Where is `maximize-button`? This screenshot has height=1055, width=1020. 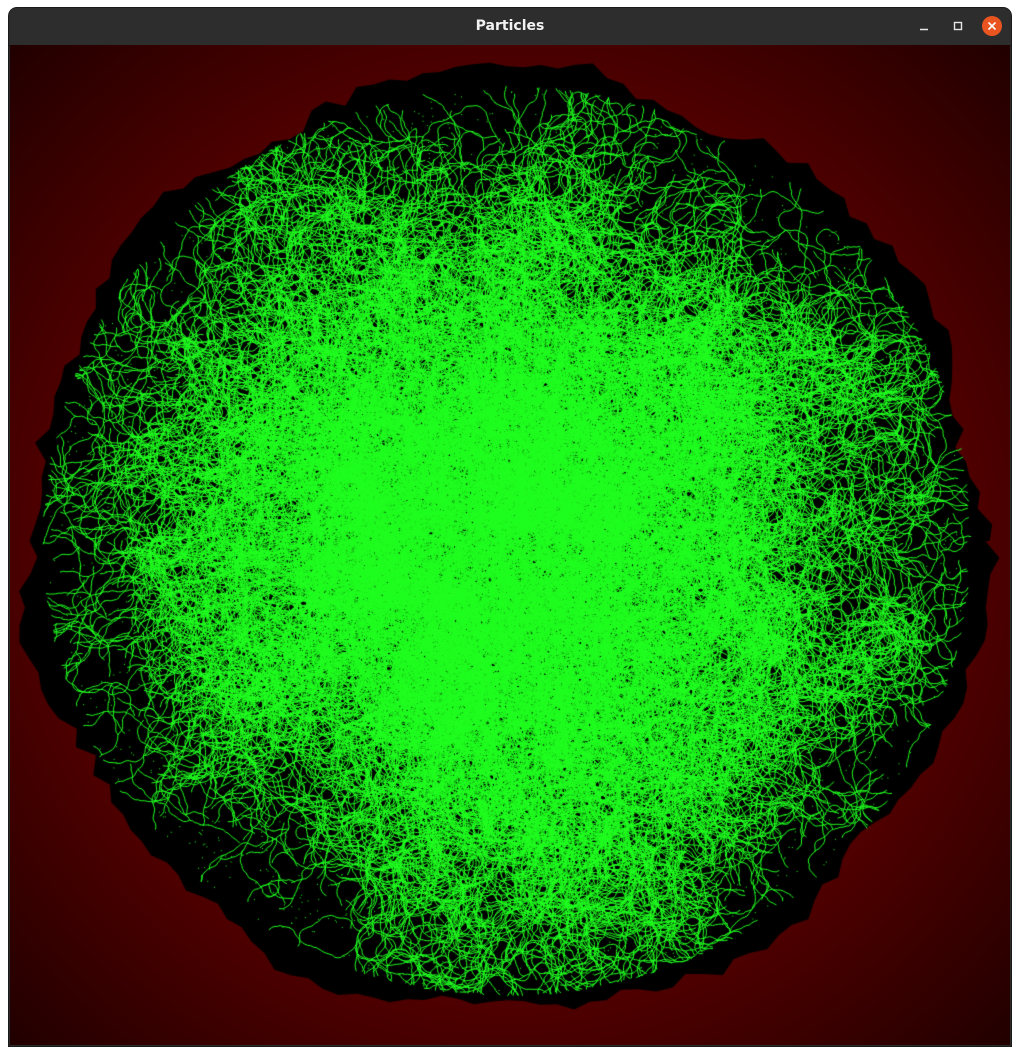 maximize-button is located at coordinates (958, 26).